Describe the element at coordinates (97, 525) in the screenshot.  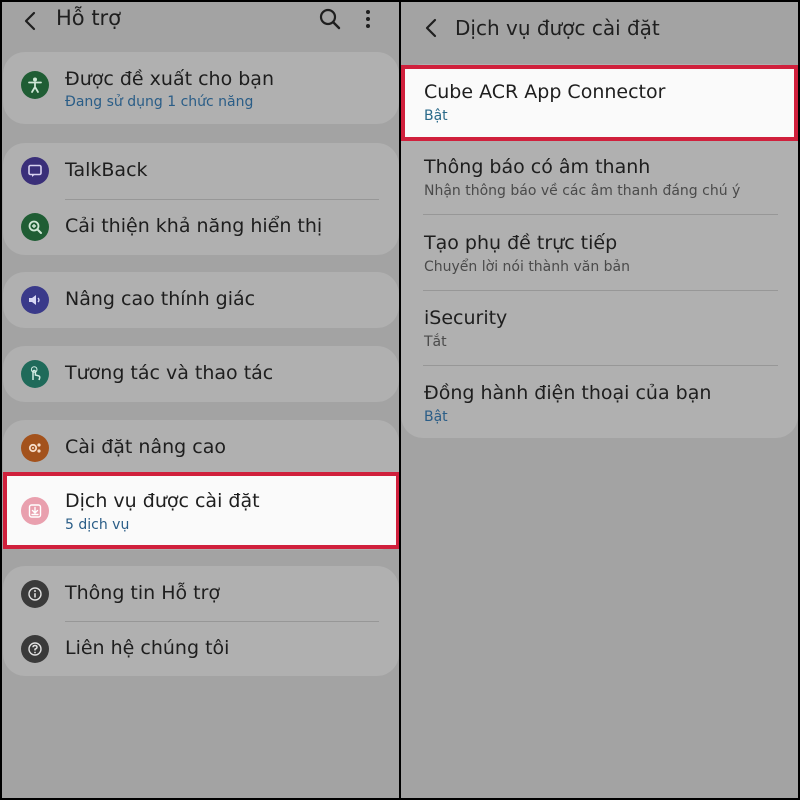
I see `list-item-subtitle: 5 dịch vụ` at that location.